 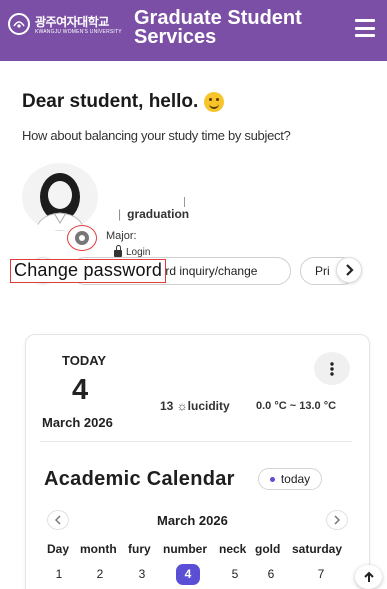 I want to click on today-button-label: today, so click(x=295, y=479).